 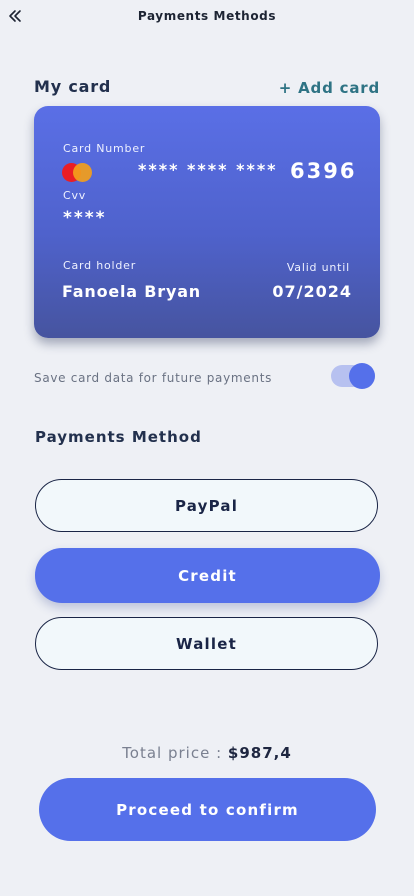 What do you see at coordinates (100, 265) in the screenshot?
I see `card-holder-label: Card holder` at bounding box center [100, 265].